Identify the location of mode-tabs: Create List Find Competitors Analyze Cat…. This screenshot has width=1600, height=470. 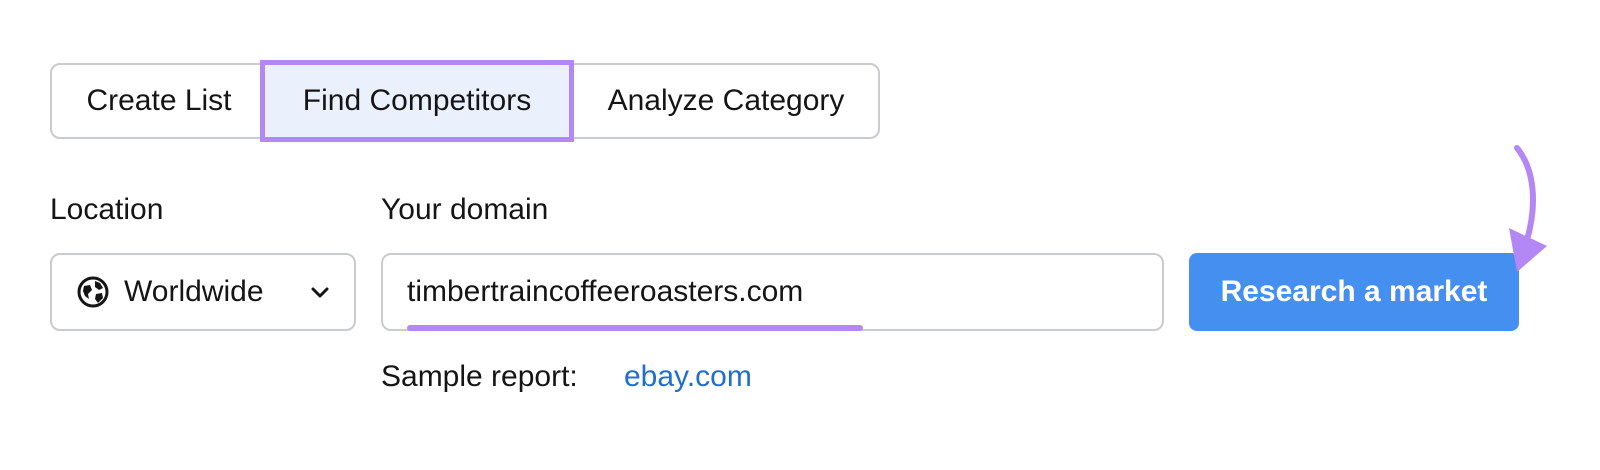
(465, 101).